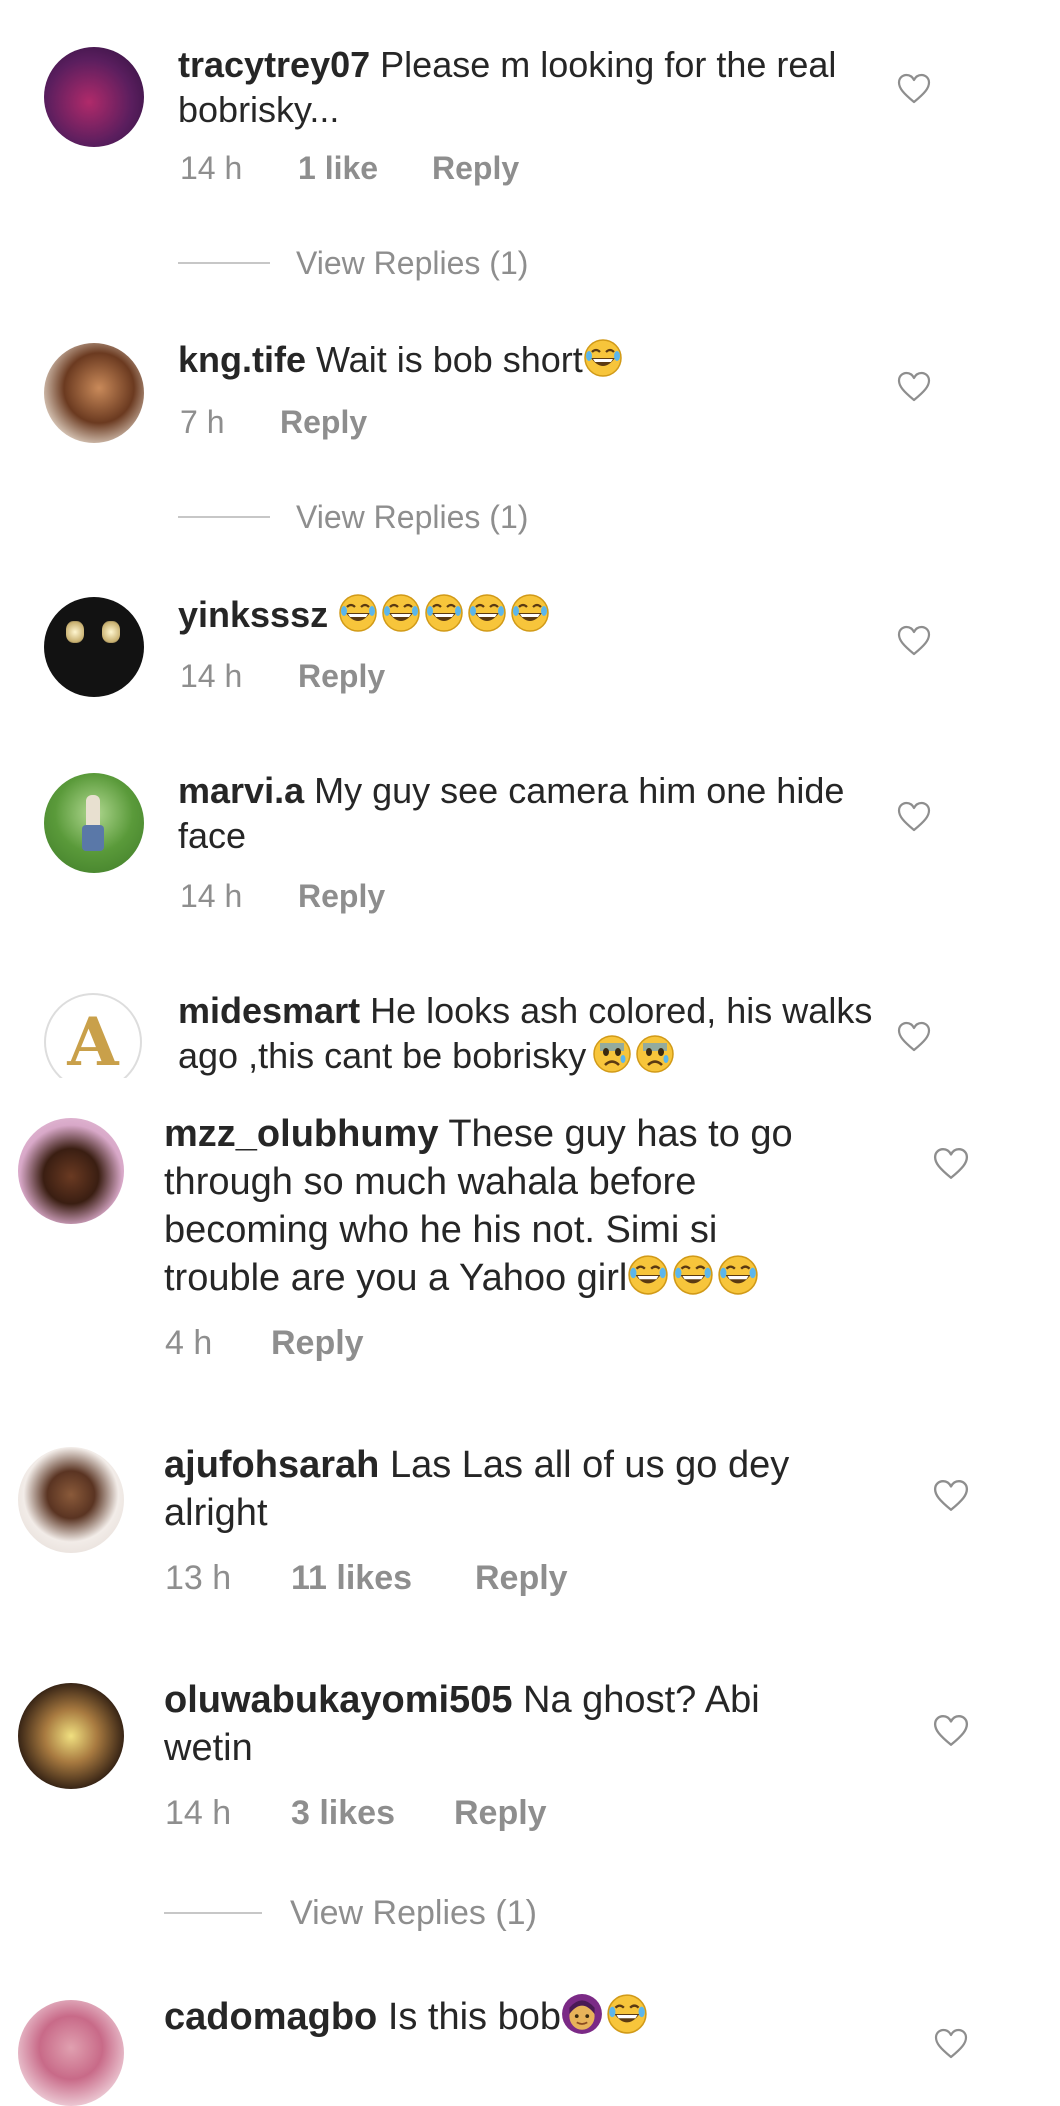 The height and width of the screenshot is (2106, 1060). Describe the element at coordinates (269, 1010) in the screenshot. I see `username: midesmart` at that location.